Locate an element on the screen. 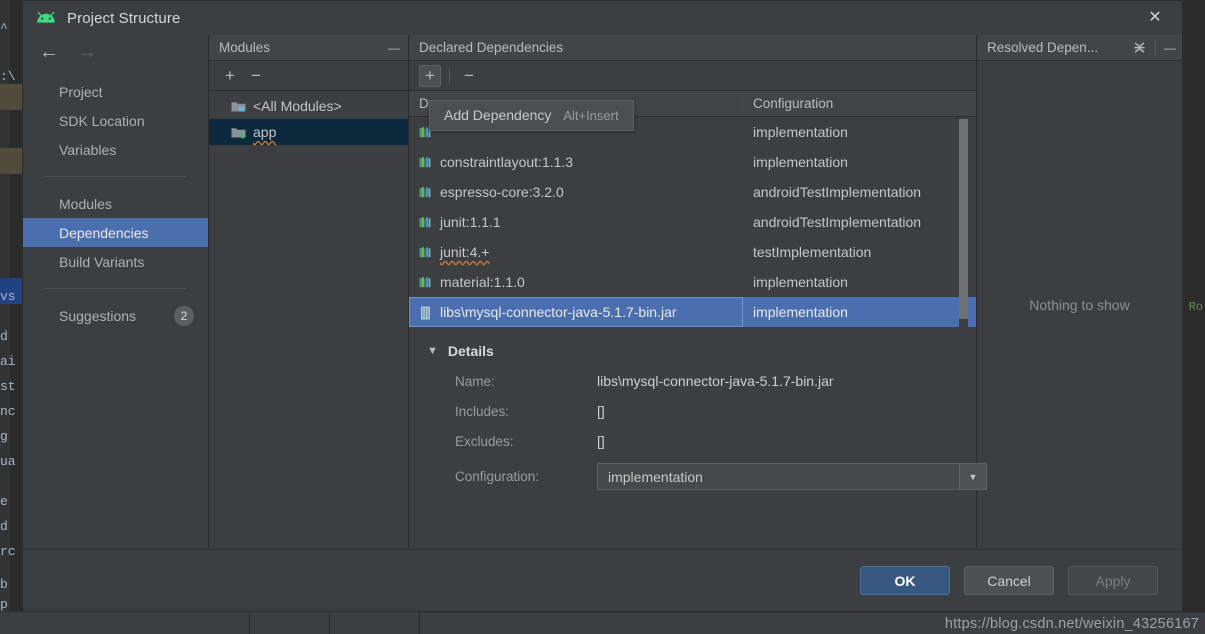 The width and height of the screenshot is (1205, 634). sidebar-item-project: Project is located at coordinates (115, 91).